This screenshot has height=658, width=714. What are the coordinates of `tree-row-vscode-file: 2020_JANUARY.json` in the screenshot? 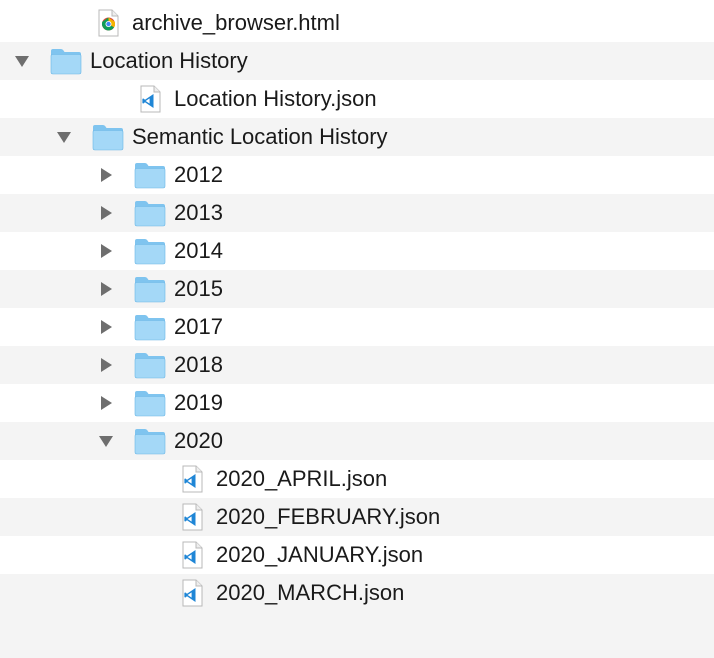 It's located at (357, 555).